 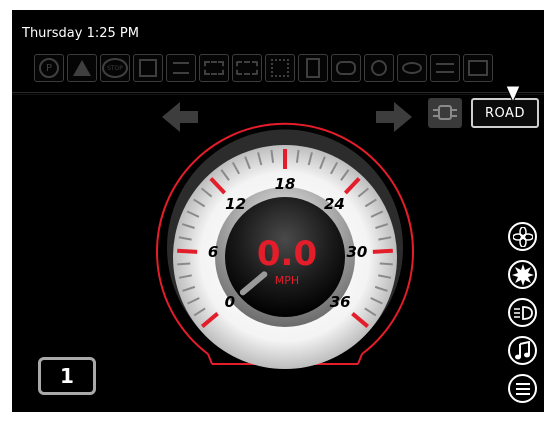 I want to click on brightness-button, so click(x=522, y=274).